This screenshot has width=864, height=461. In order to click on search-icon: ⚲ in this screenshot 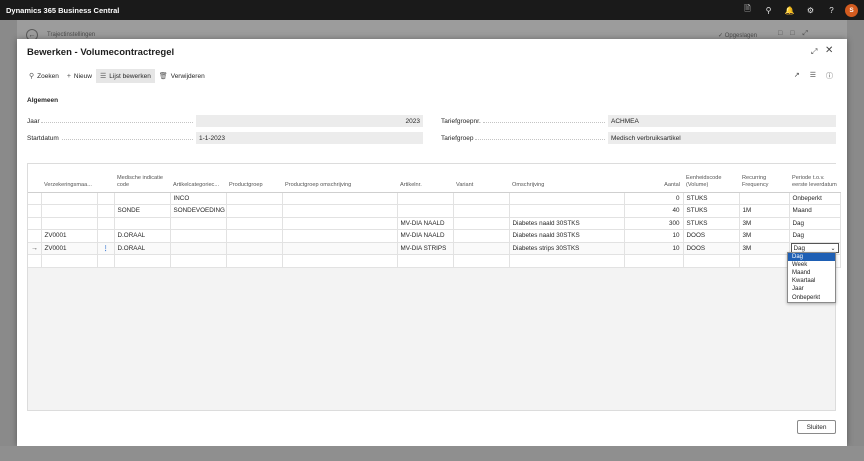, I will do `click(768, 10)`.